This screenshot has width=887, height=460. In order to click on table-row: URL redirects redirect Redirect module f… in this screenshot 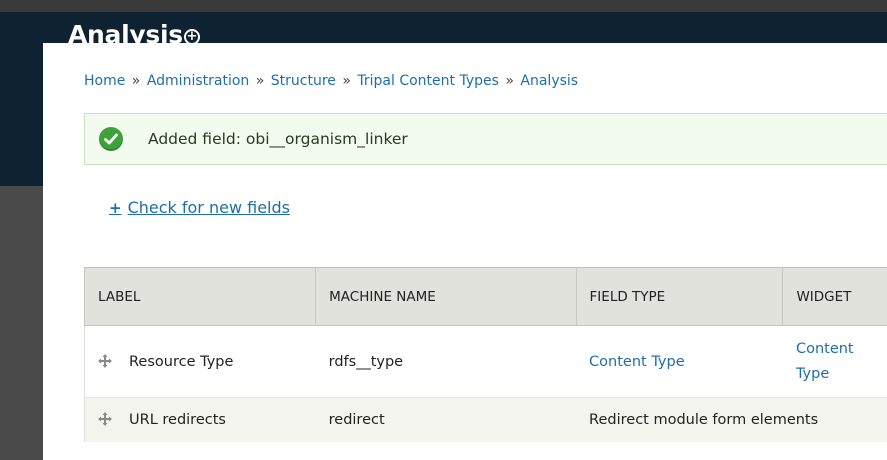, I will do `click(485, 419)`.